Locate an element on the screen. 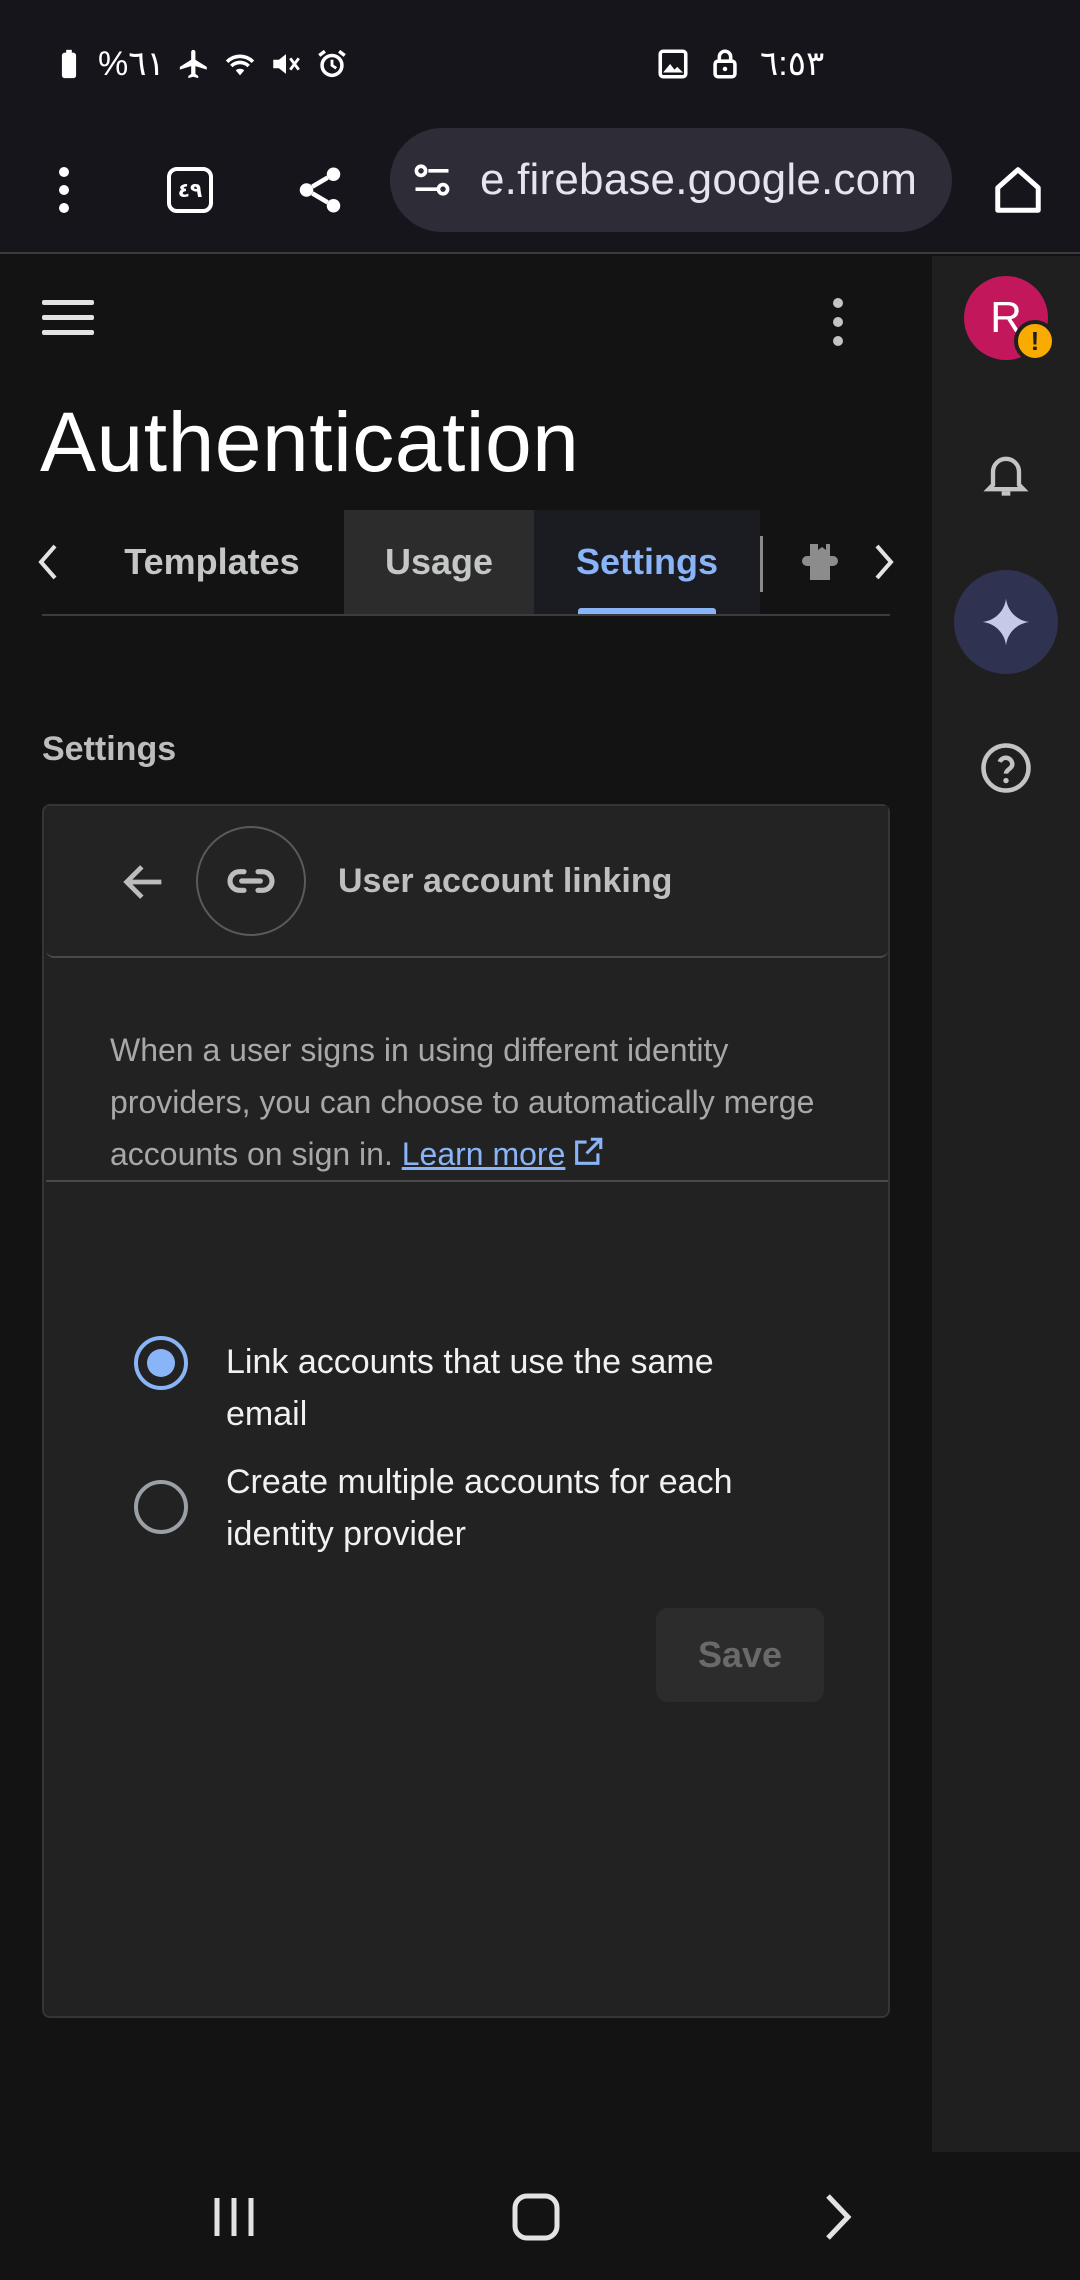 The height and width of the screenshot is (2280, 1080). lock-icon is located at coordinates (725, 64).